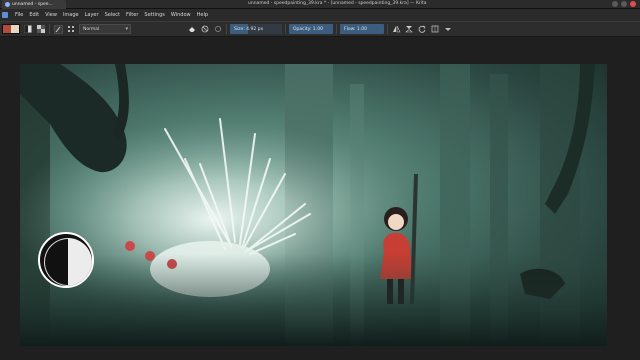 This screenshot has height=360, width=640. Describe the element at coordinates (51, 15) in the screenshot. I see `menu-view: View` at that location.